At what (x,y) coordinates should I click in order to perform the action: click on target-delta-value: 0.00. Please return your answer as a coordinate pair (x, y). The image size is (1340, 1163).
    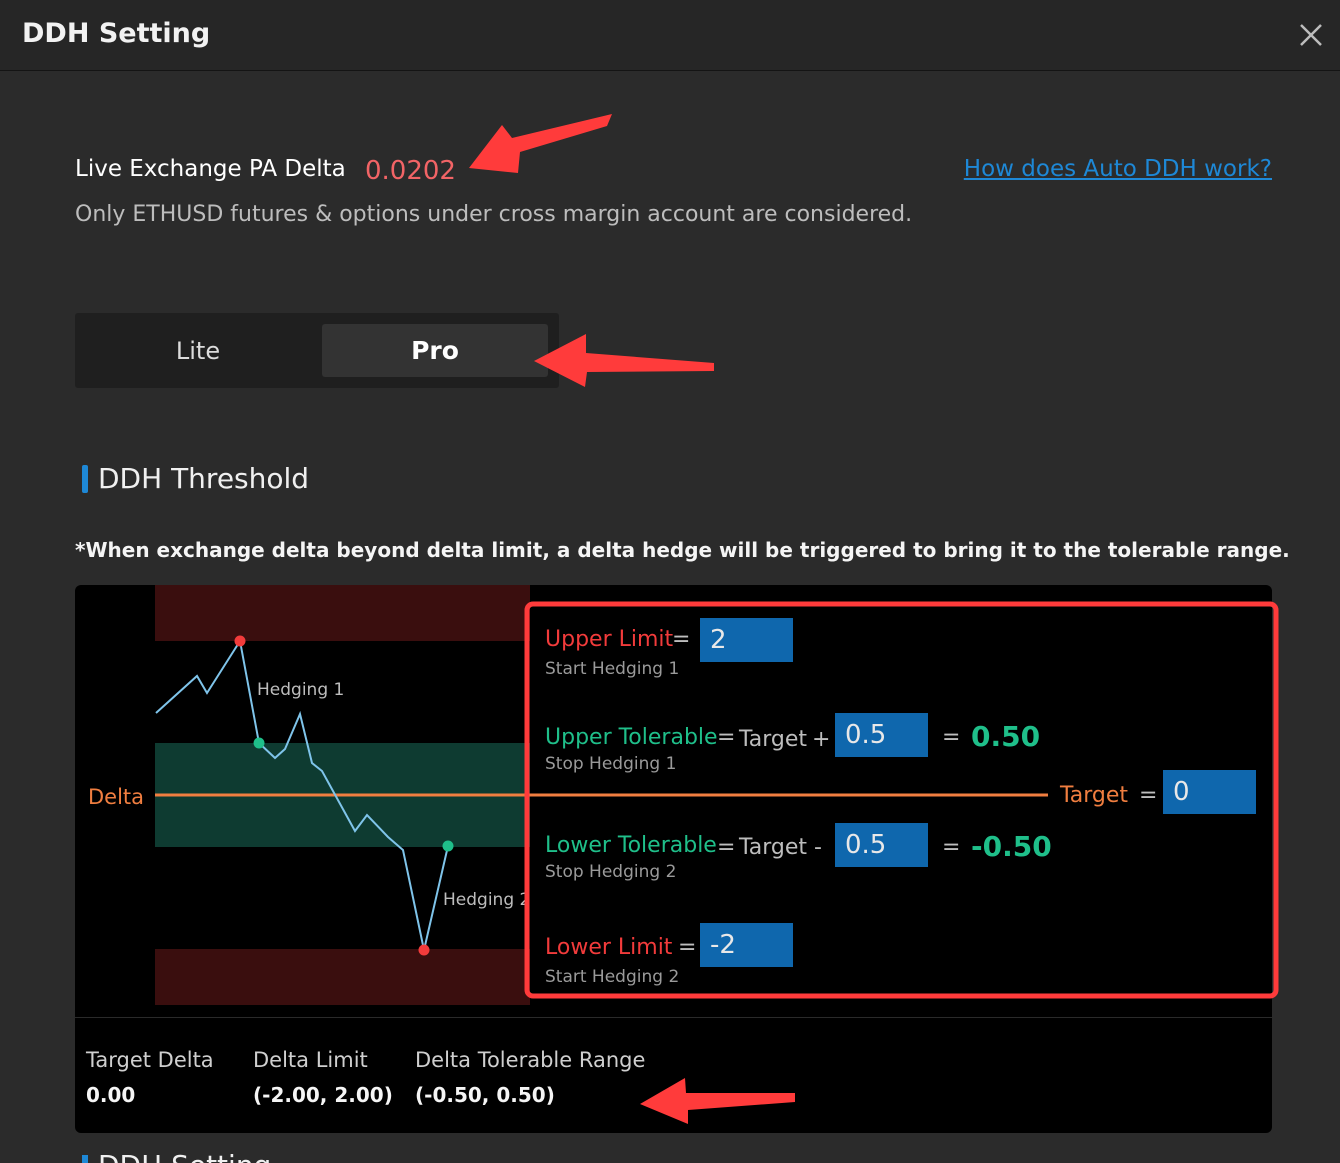
    Looking at the image, I should click on (111, 1095).